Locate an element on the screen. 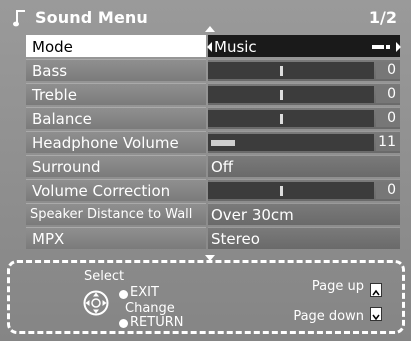 This screenshot has width=411, height=341. page-up-key-icon is located at coordinates (376, 290).